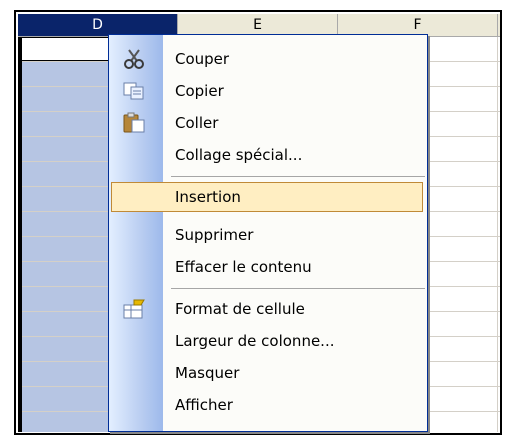 The width and height of the screenshot is (517, 442). What do you see at coordinates (134, 59) in the screenshot?
I see `scissors-icon` at bounding box center [134, 59].